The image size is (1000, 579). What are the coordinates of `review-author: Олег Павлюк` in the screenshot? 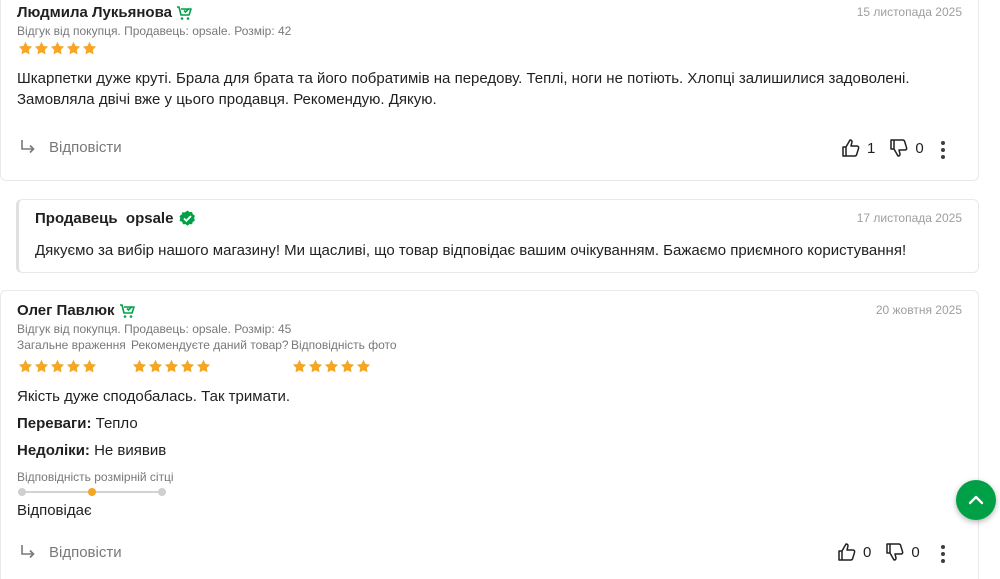 It's located at (76, 310).